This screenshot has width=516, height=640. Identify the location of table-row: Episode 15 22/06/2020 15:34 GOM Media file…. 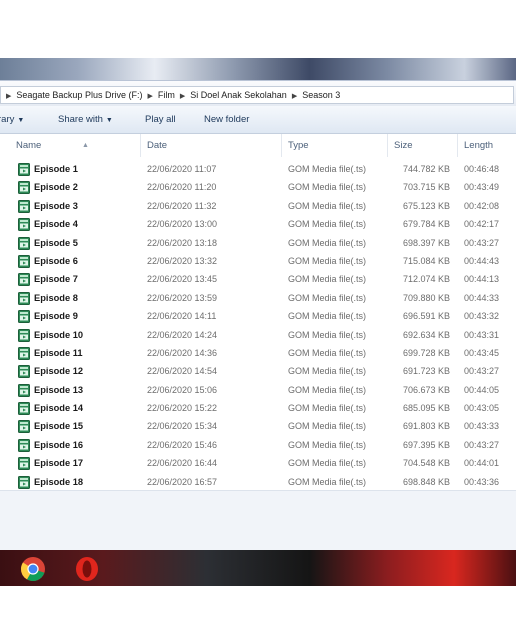
(258, 427).